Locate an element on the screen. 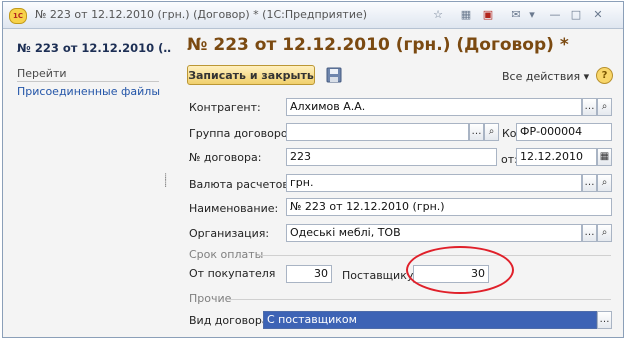  payment-term-section-title: Срок оплаты is located at coordinates (226, 254).